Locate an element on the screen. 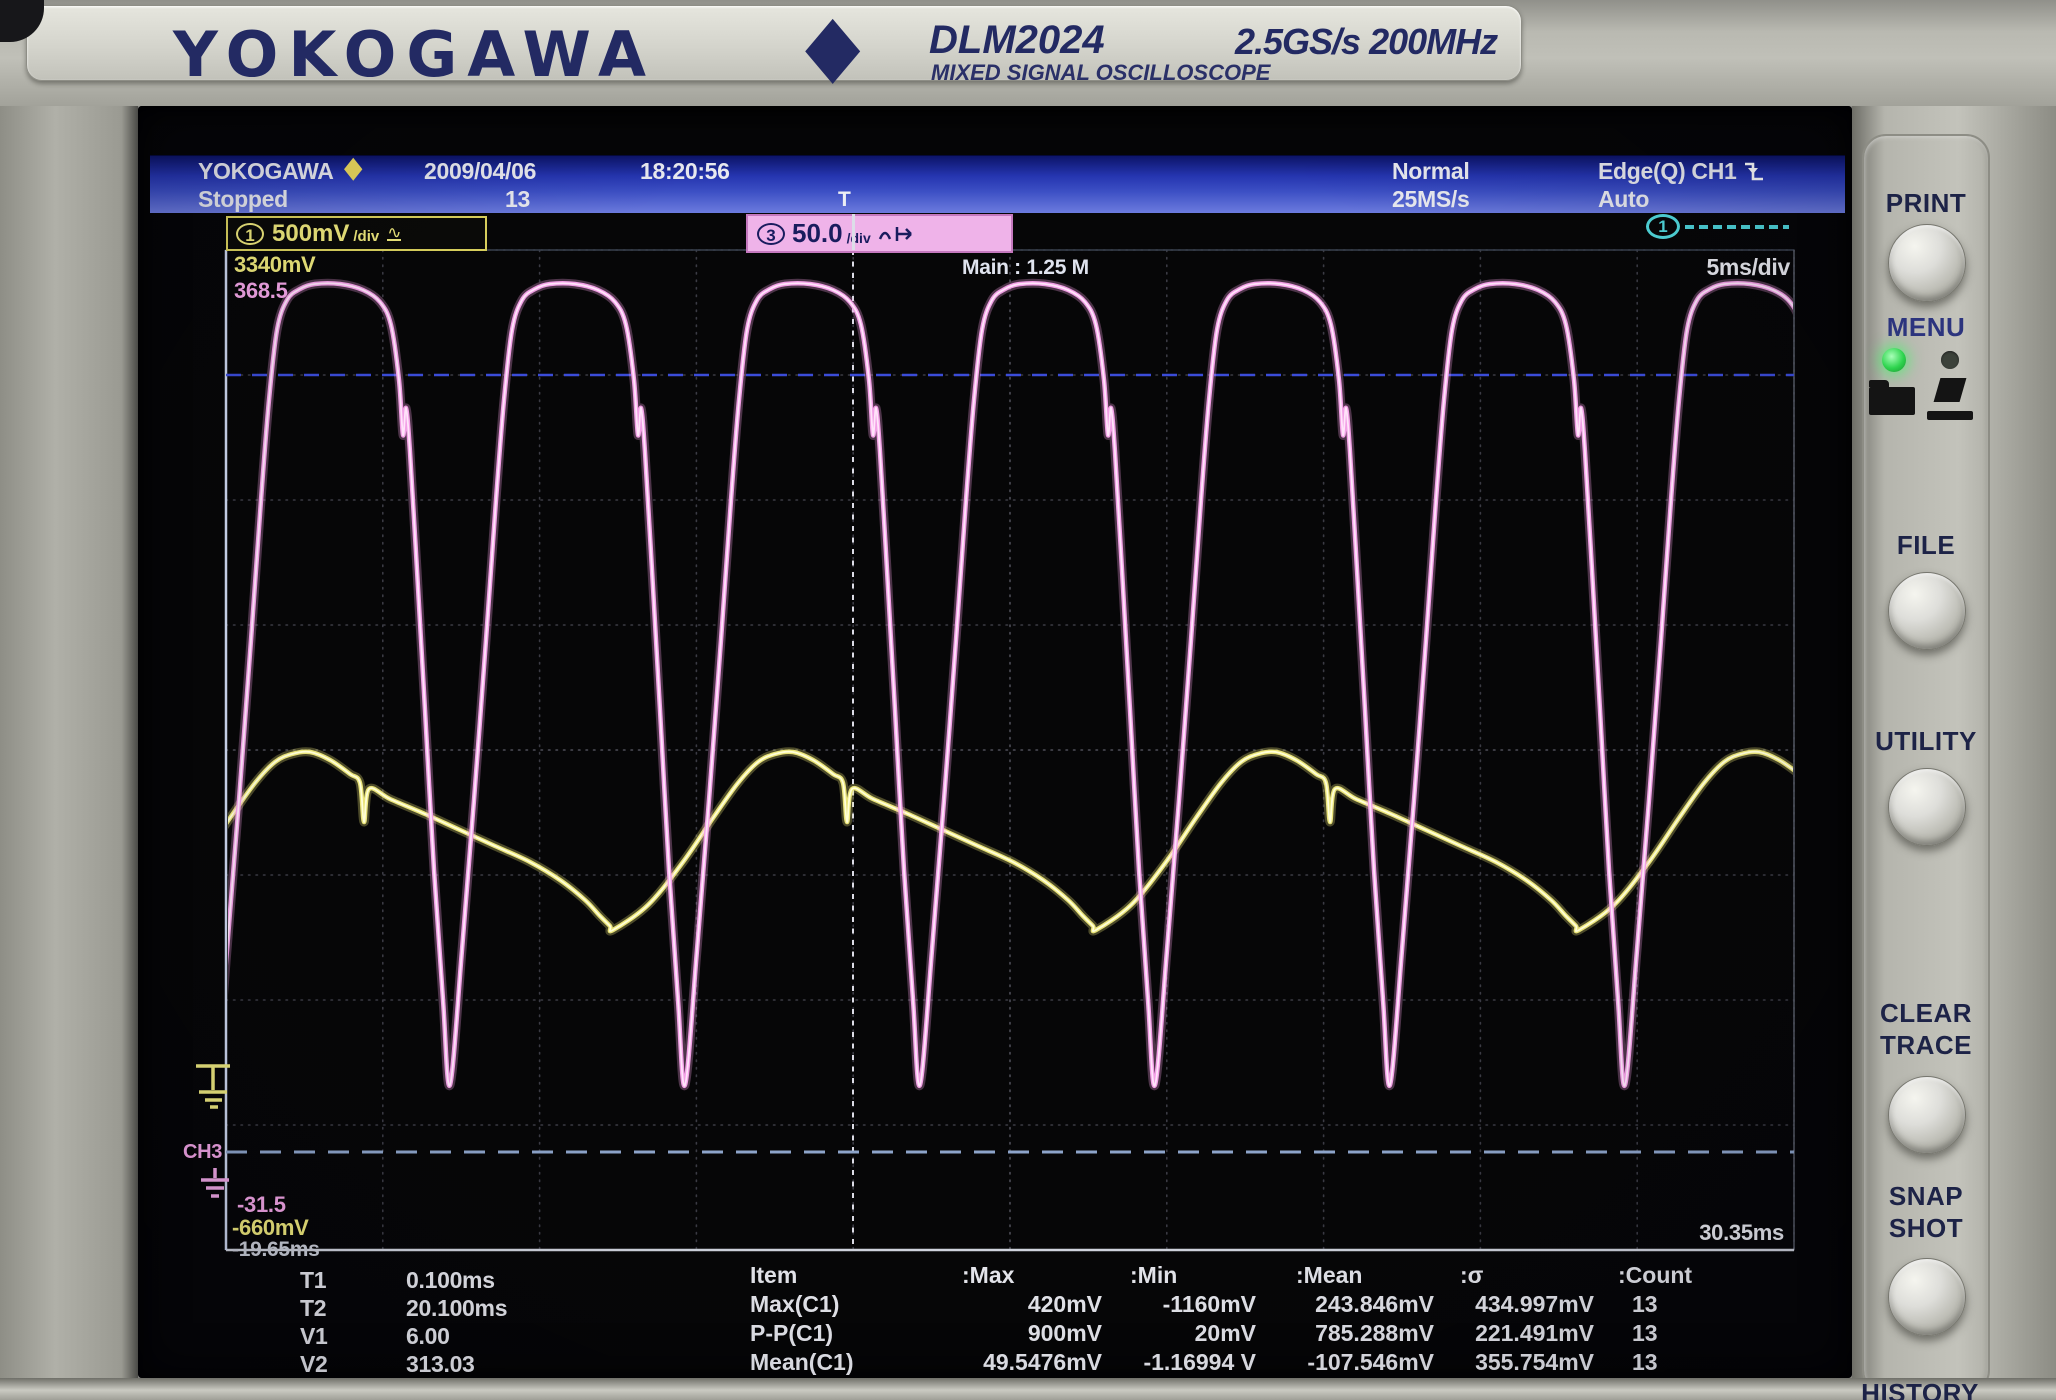 Image resolution: width=2056 pixels, height=1400 pixels. timebase-readout: 5ms/div is located at coordinates (1748, 267).